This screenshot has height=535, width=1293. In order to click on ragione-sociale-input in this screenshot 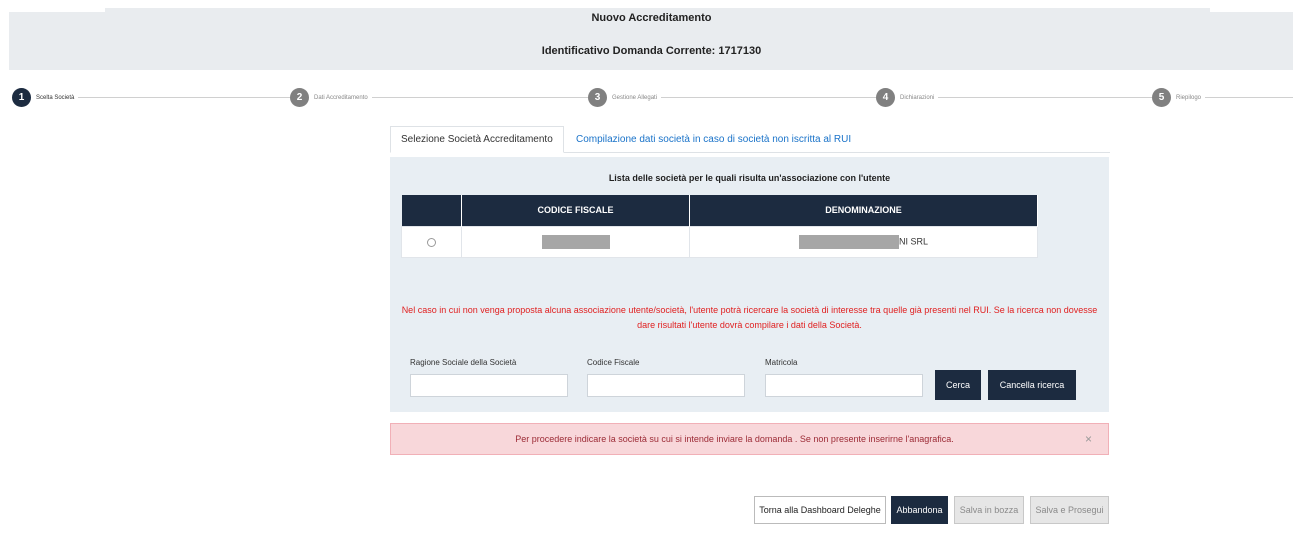, I will do `click(489, 385)`.